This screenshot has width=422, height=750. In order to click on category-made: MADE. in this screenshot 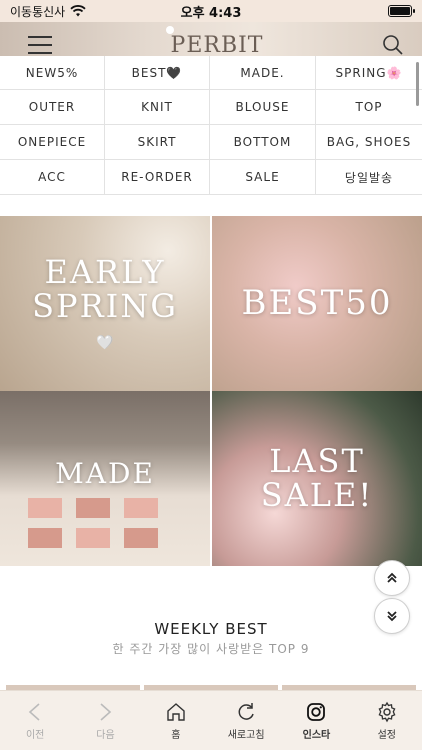, I will do `click(263, 73)`.